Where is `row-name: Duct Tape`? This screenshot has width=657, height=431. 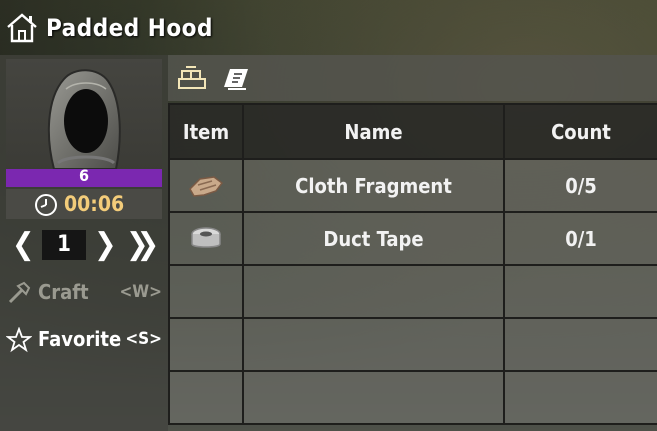 row-name: Duct Tape is located at coordinates (373, 238).